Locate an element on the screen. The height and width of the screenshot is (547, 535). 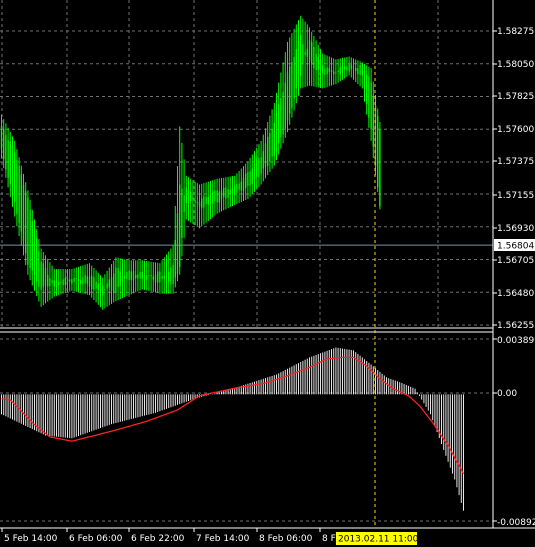
price-tick: 1.56930 is located at coordinates (513, 229).